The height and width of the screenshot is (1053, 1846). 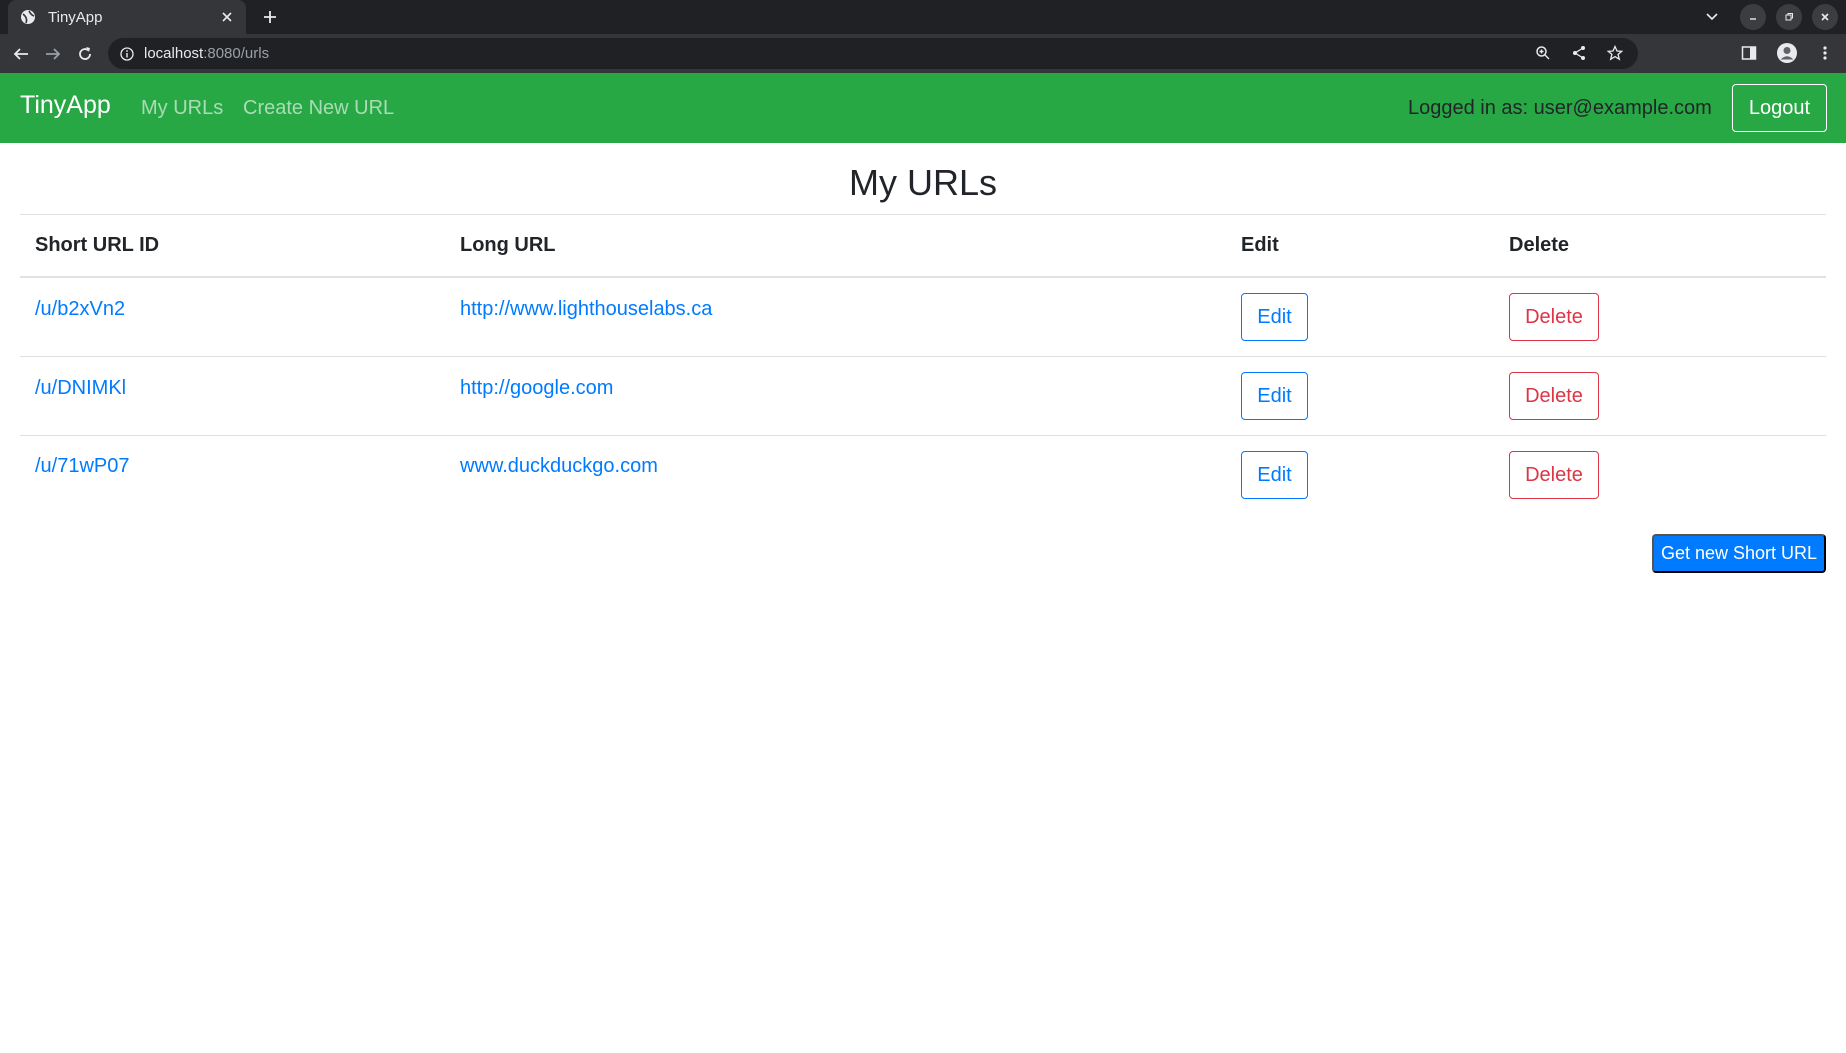 What do you see at coordinates (922, 182) in the screenshot?
I see `page-title: My URLs` at bounding box center [922, 182].